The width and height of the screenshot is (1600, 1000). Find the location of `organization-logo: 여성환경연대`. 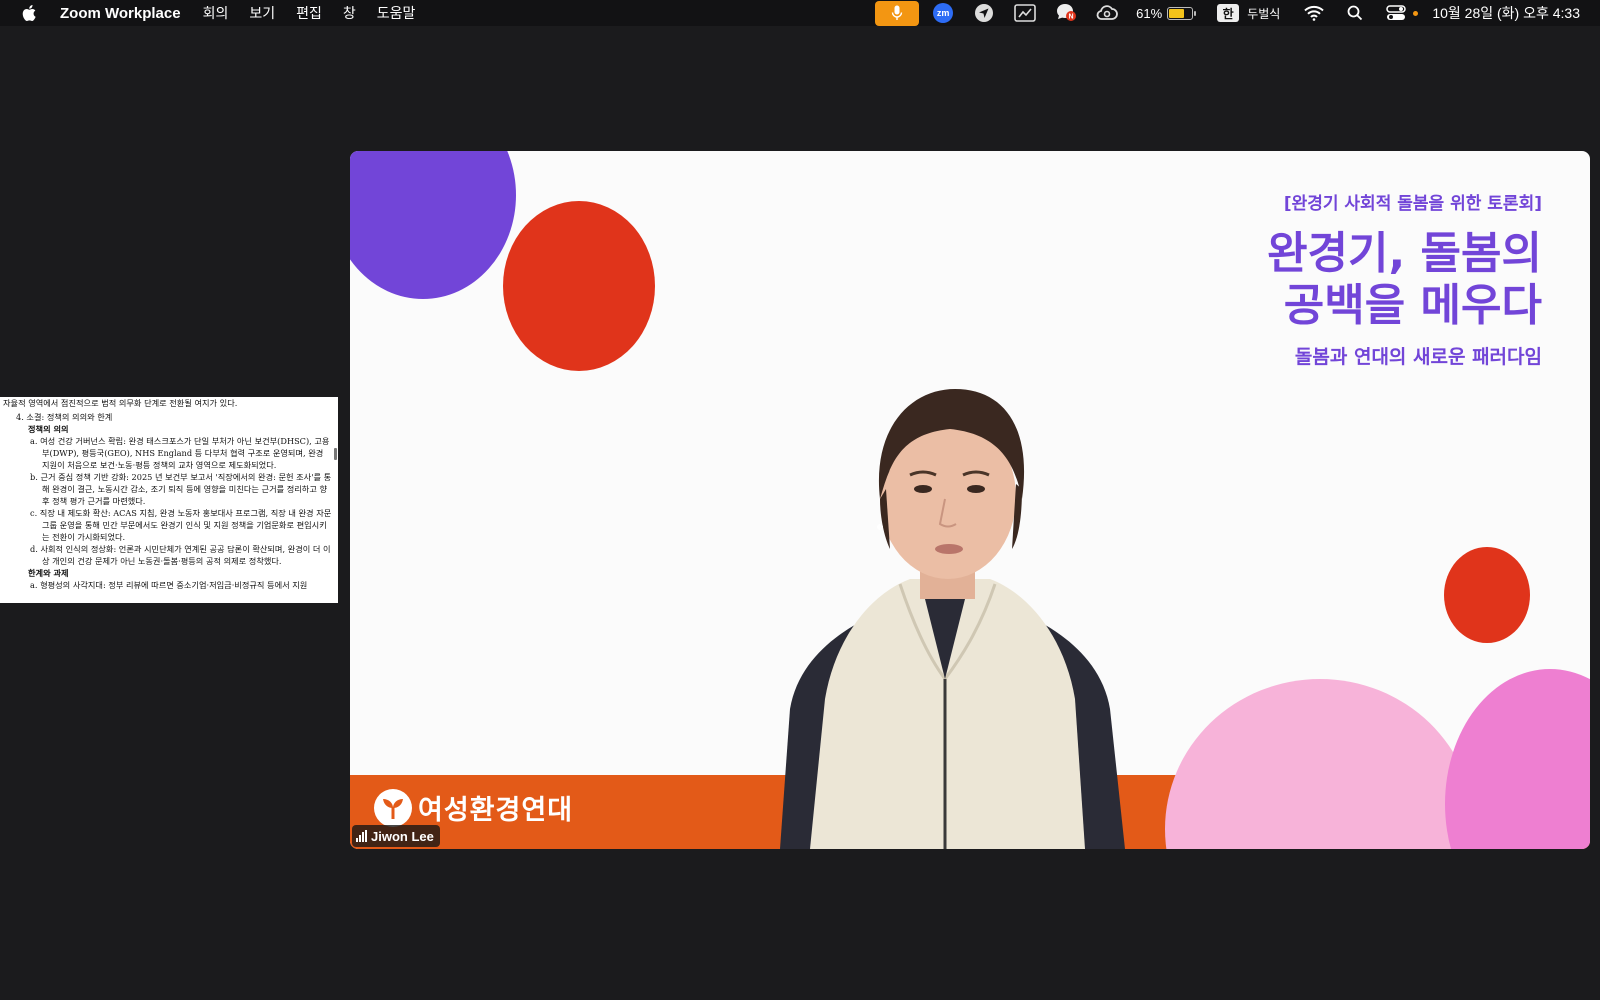

organization-logo: 여성환경연대 is located at coordinates (473, 807).